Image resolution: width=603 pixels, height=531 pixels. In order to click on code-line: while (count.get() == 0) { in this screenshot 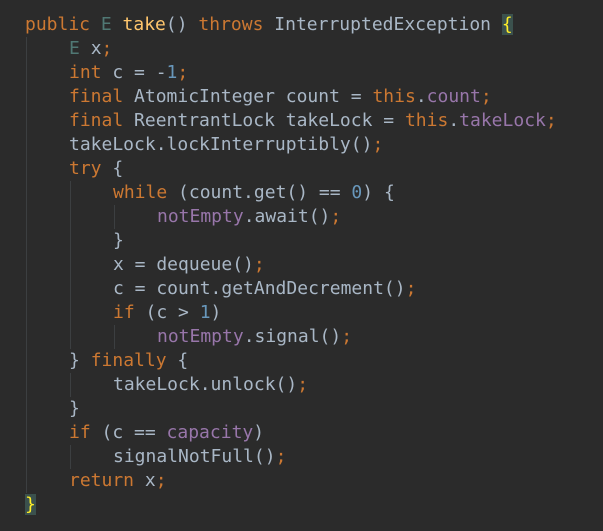, I will do `click(301, 193)`.